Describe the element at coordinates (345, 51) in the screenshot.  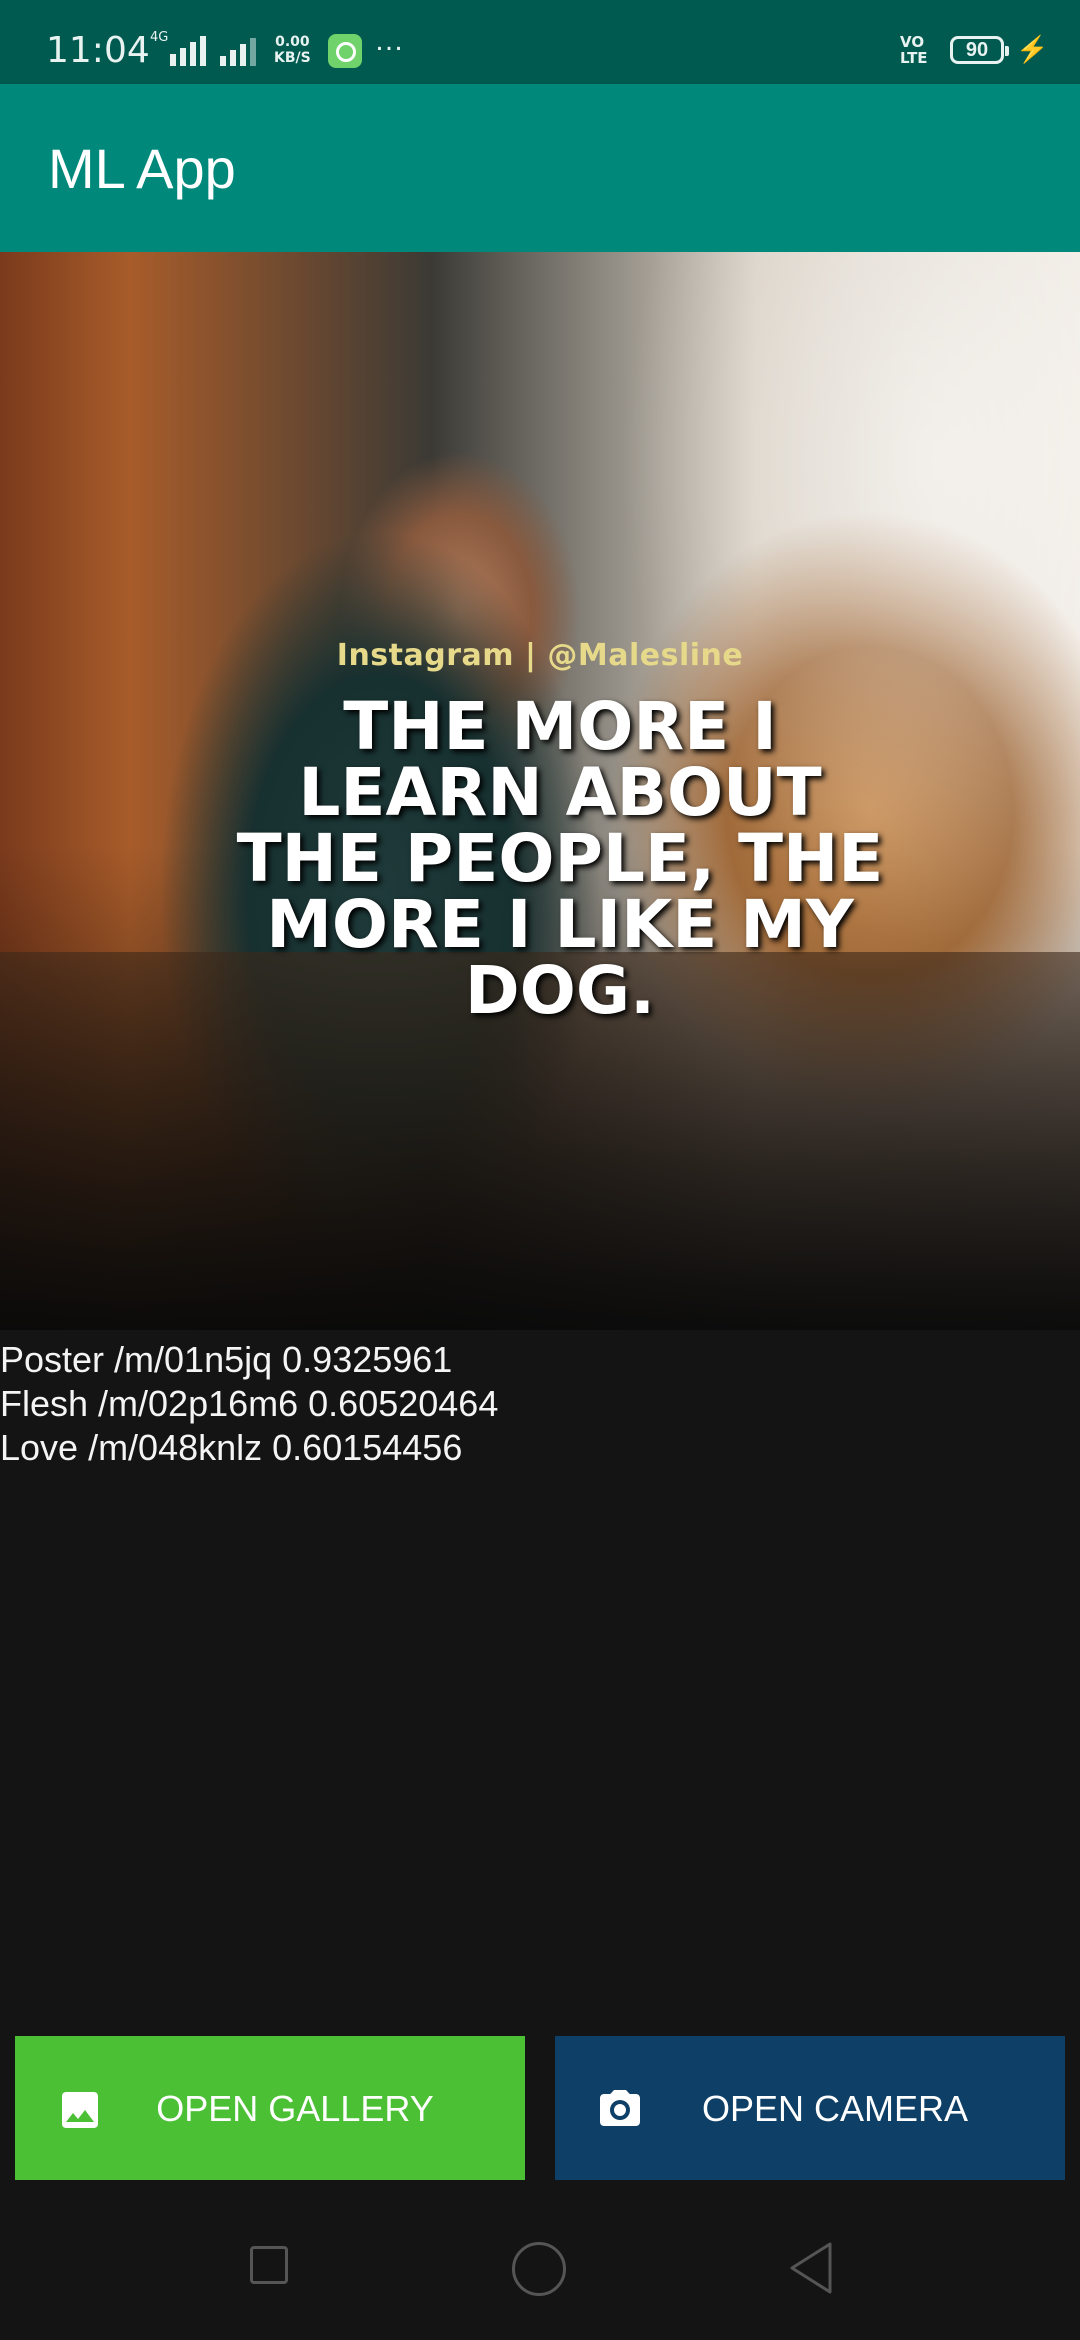
I see `app-notification-icon` at that location.